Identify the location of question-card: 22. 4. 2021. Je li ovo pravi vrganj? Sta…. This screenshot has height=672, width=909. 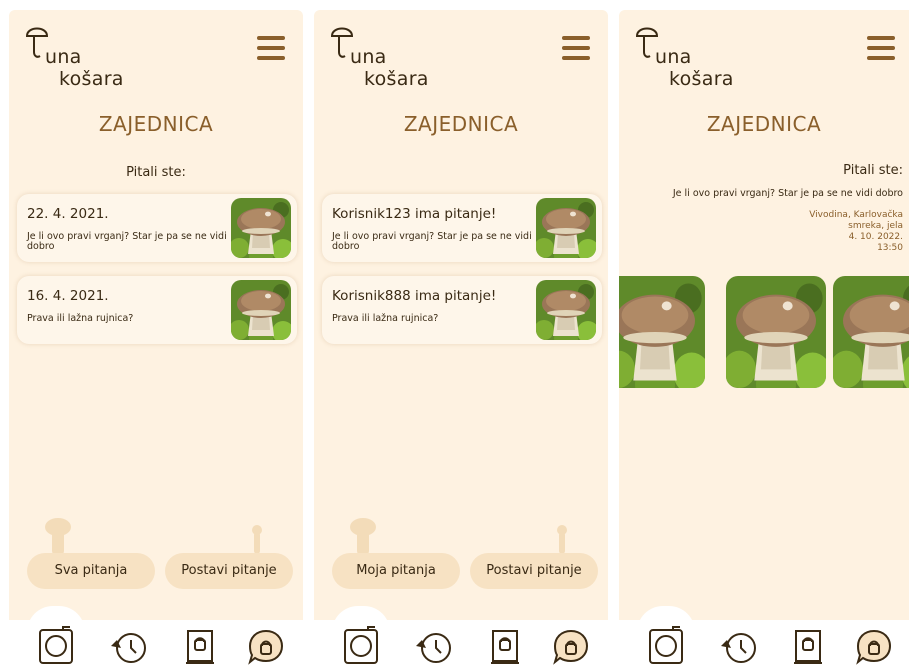
(157, 228).